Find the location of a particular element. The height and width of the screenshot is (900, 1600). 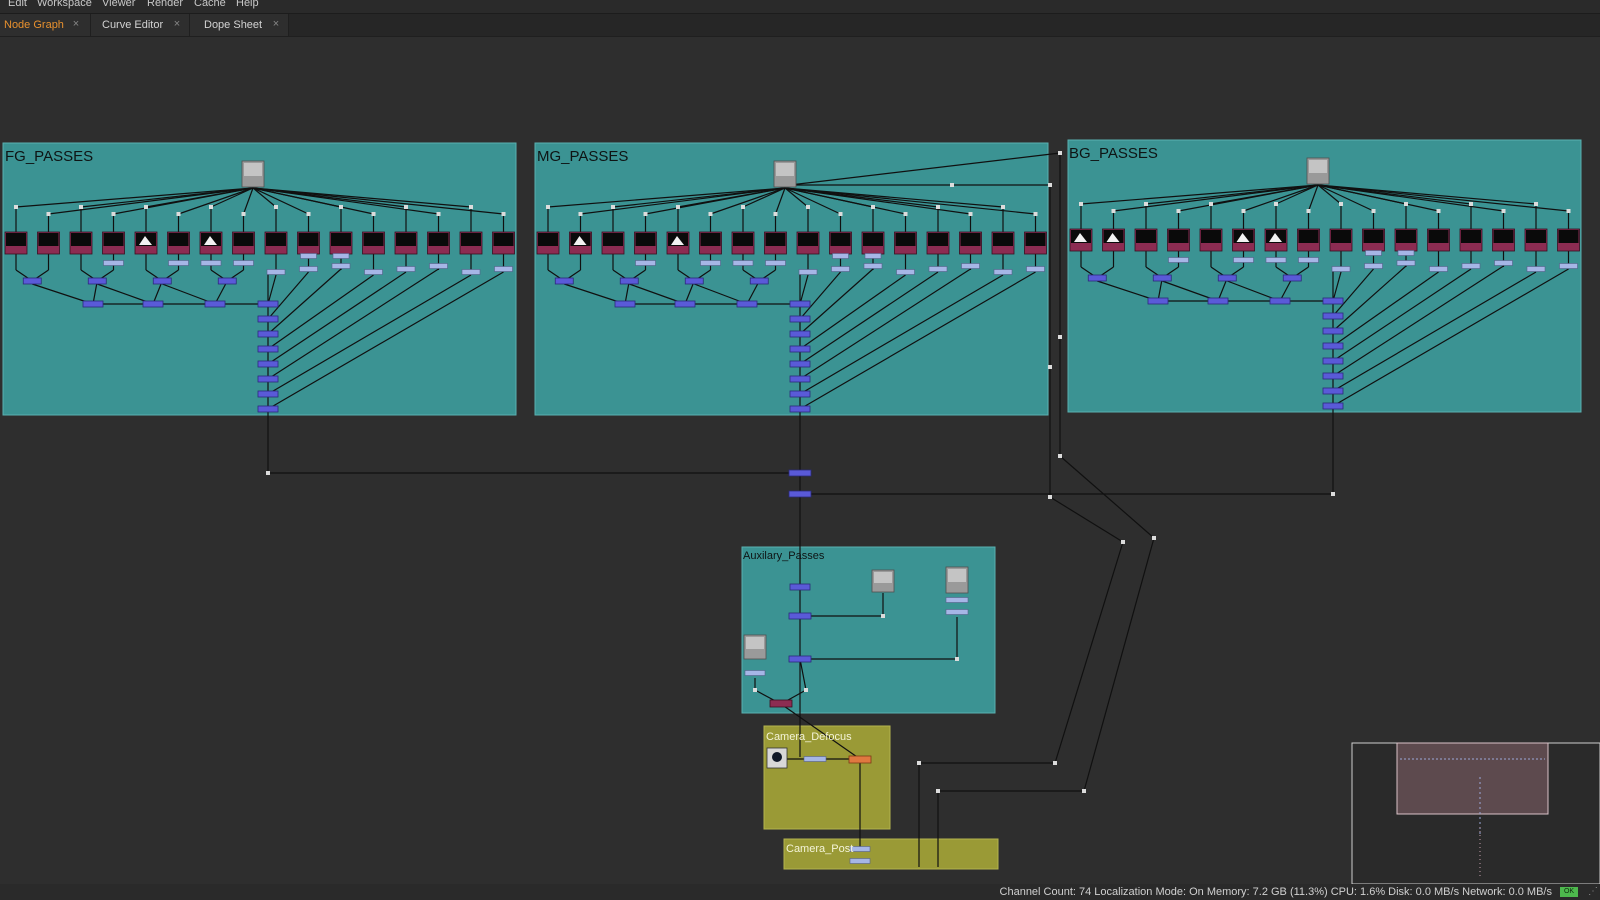

menu-help: Help is located at coordinates (247, 4).